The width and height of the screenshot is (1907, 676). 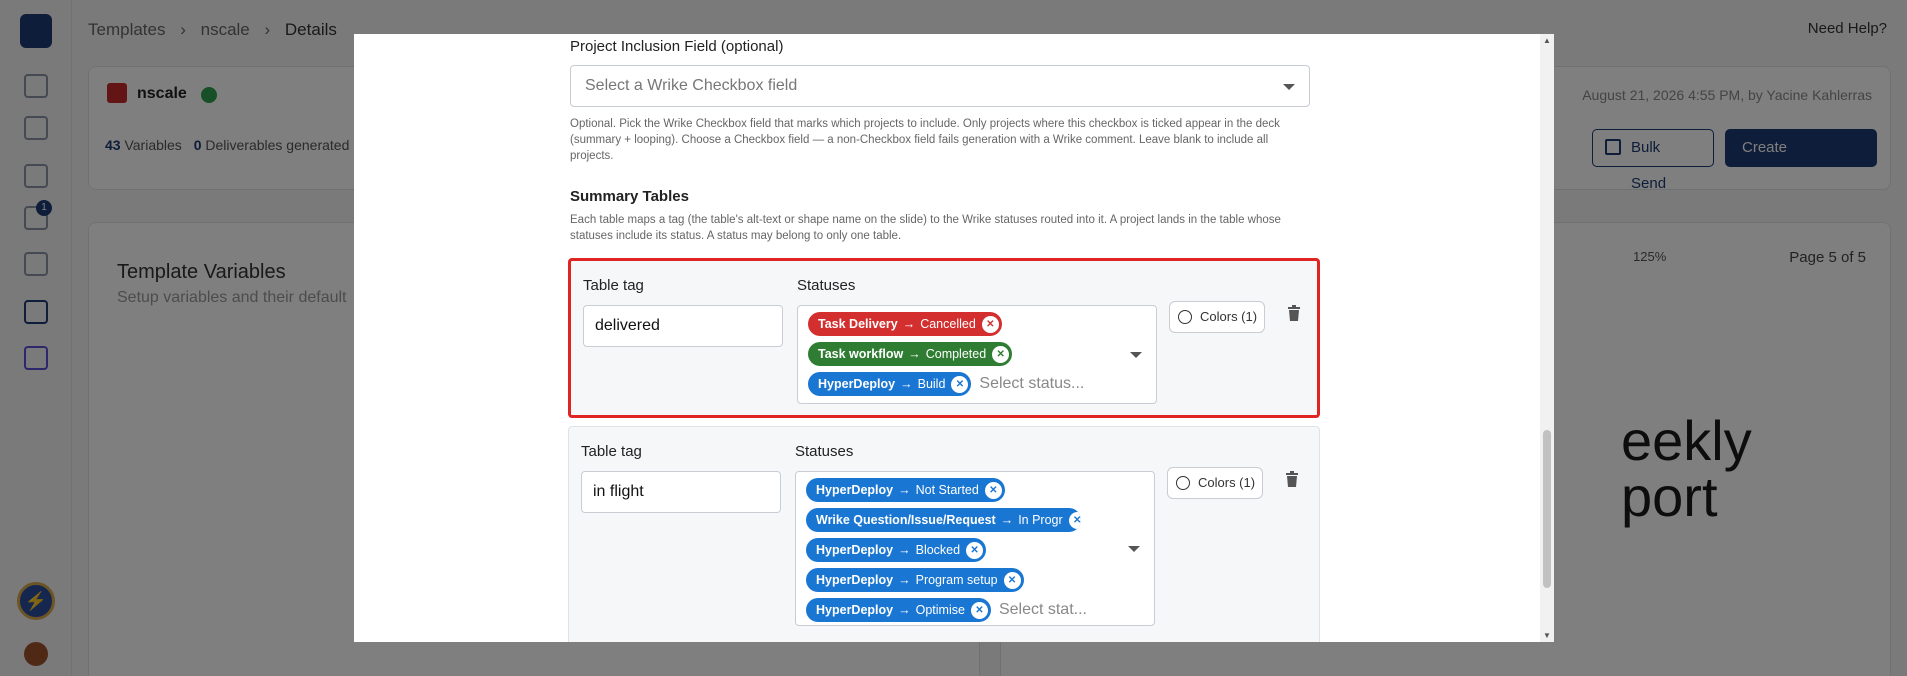 What do you see at coordinates (677, 46) in the screenshot?
I see `inclusion-label: Project Inclusion Field (optional)` at bounding box center [677, 46].